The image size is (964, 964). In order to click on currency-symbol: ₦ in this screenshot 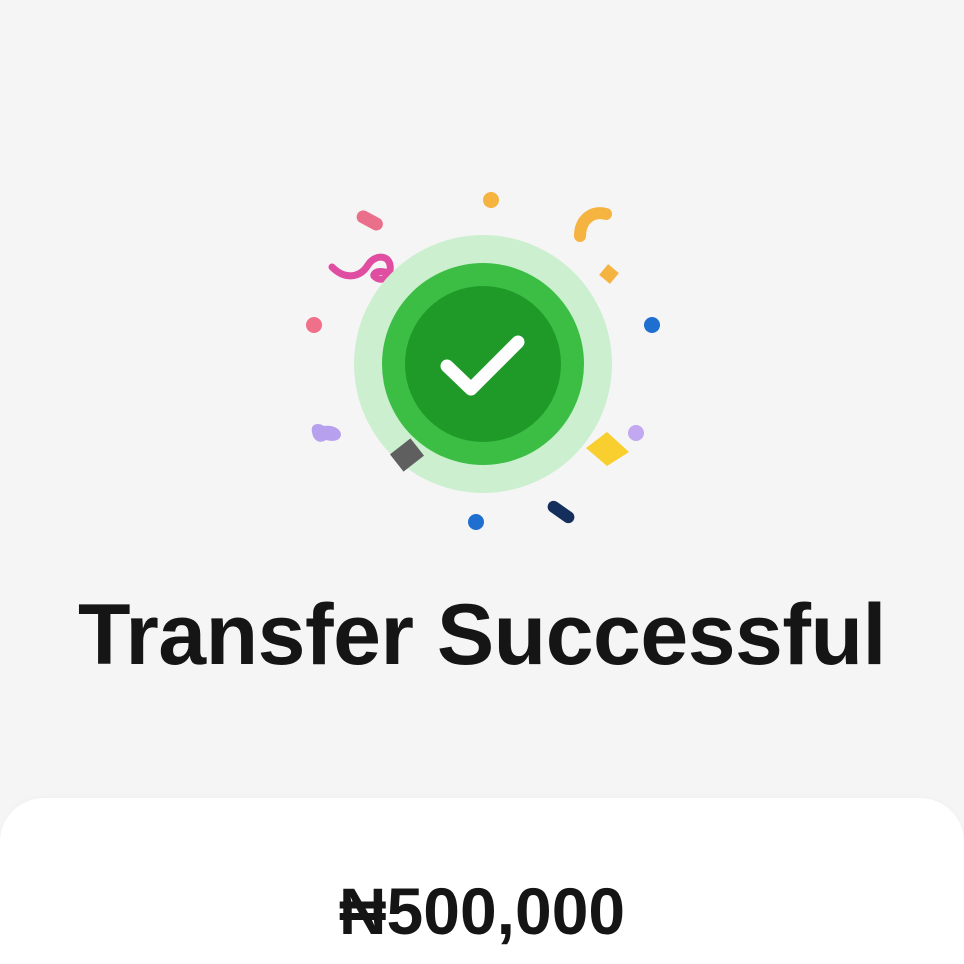, I will do `click(362, 911)`.